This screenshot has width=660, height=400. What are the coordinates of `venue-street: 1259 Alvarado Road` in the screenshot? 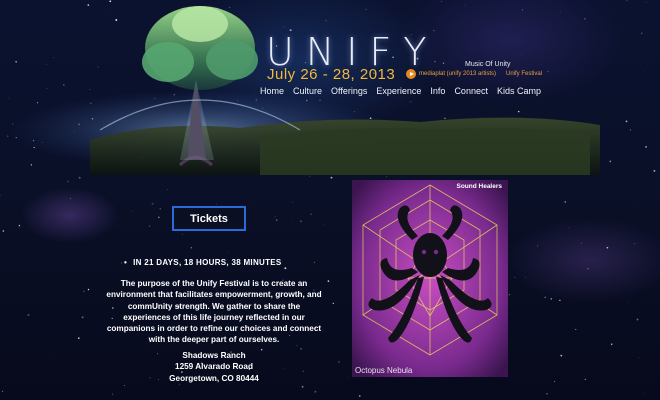 It's located at (214, 367).